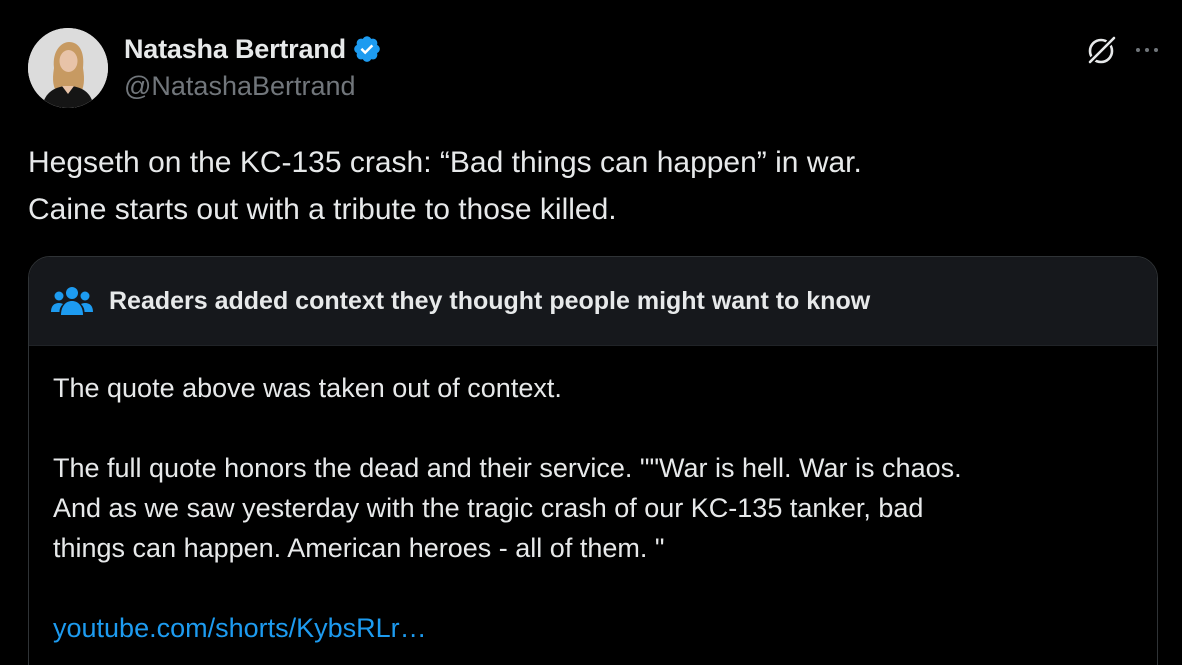 The width and height of the screenshot is (1182, 665). What do you see at coordinates (1123, 50) in the screenshot?
I see `top-actions` at bounding box center [1123, 50].